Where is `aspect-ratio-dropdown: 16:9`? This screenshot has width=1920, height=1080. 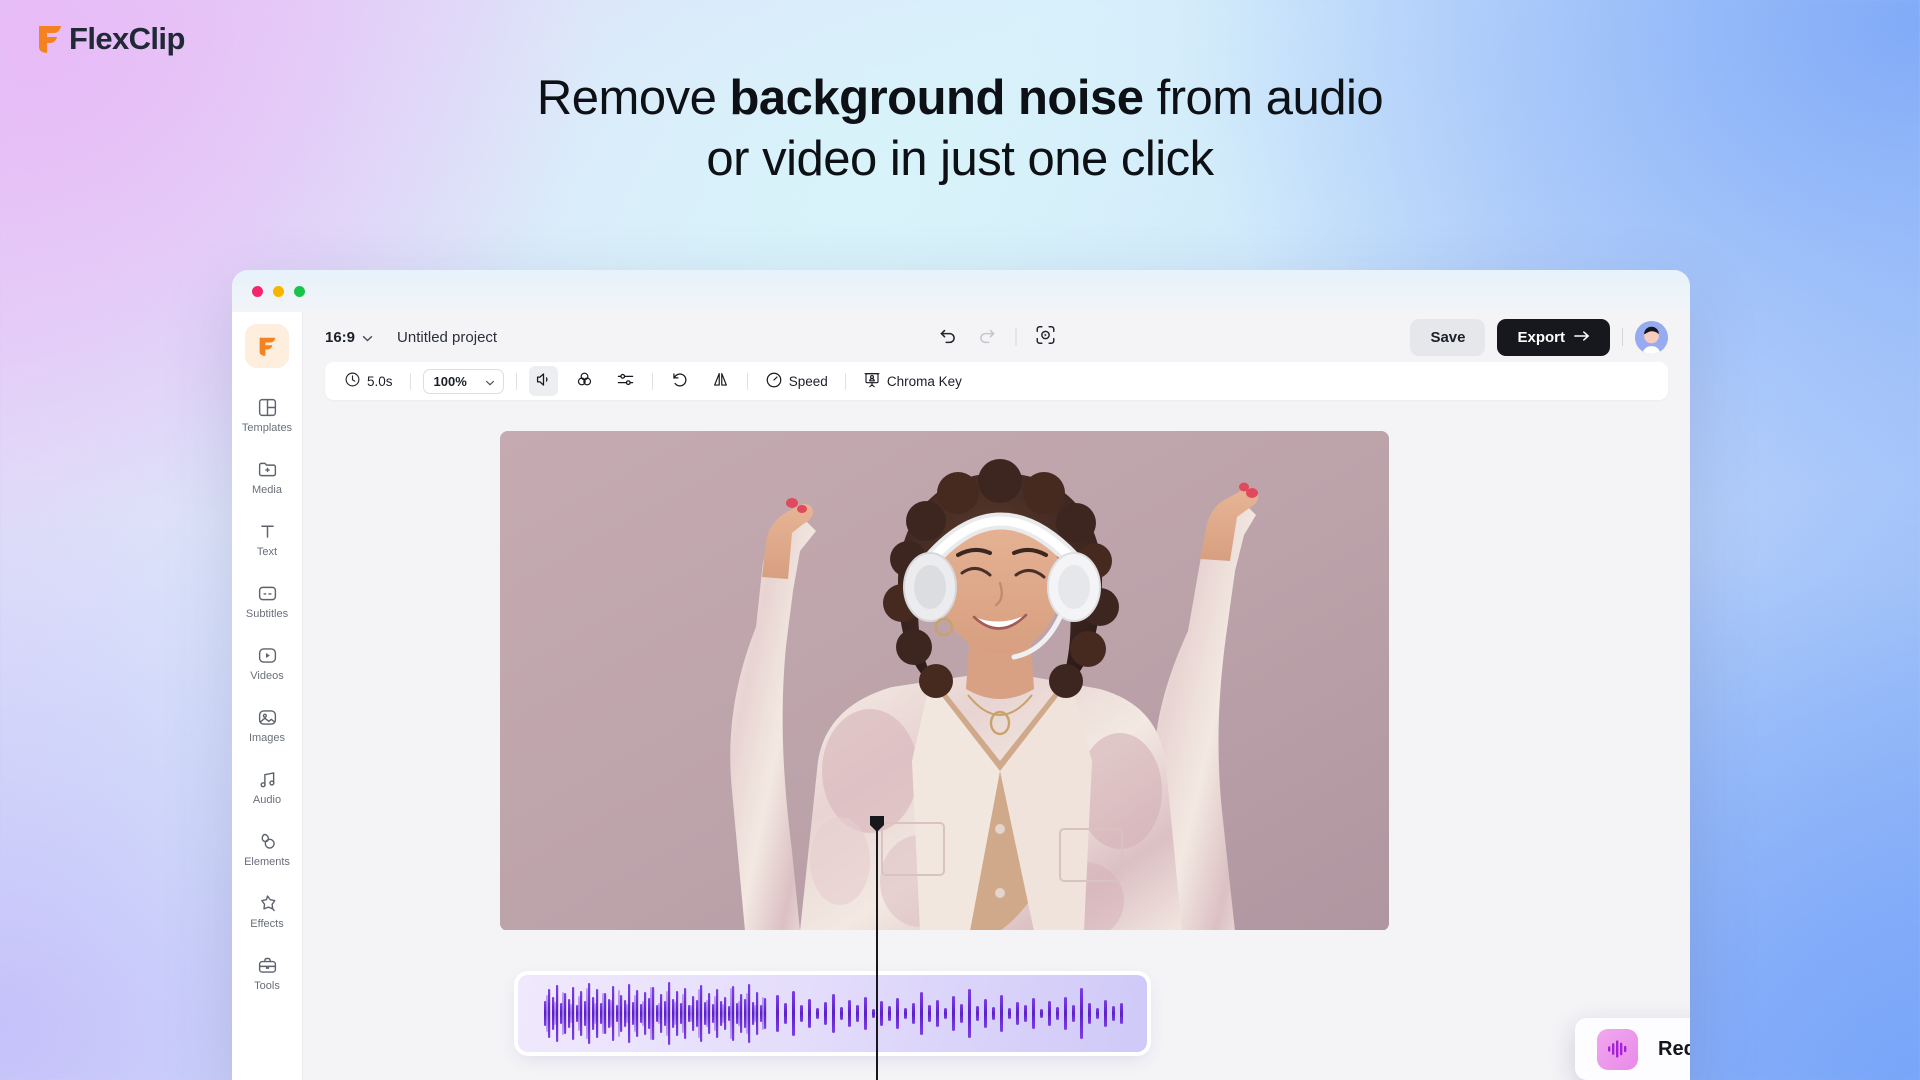 aspect-ratio-dropdown: 16:9 is located at coordinates (349, 337).